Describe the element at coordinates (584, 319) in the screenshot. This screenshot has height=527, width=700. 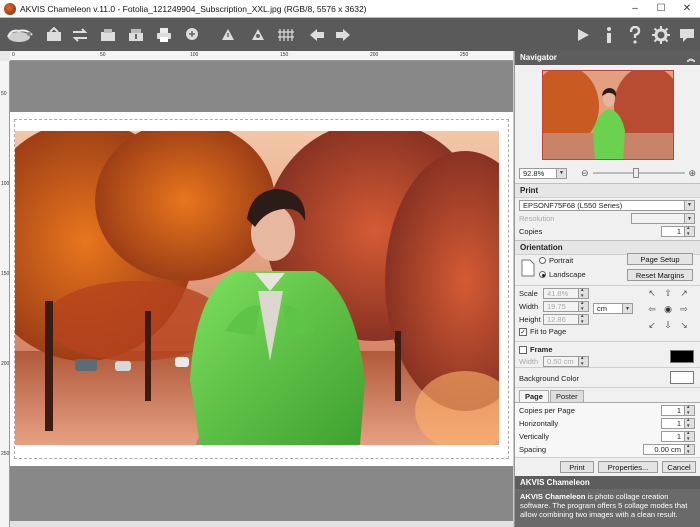
I see `height-stepper` at that location.